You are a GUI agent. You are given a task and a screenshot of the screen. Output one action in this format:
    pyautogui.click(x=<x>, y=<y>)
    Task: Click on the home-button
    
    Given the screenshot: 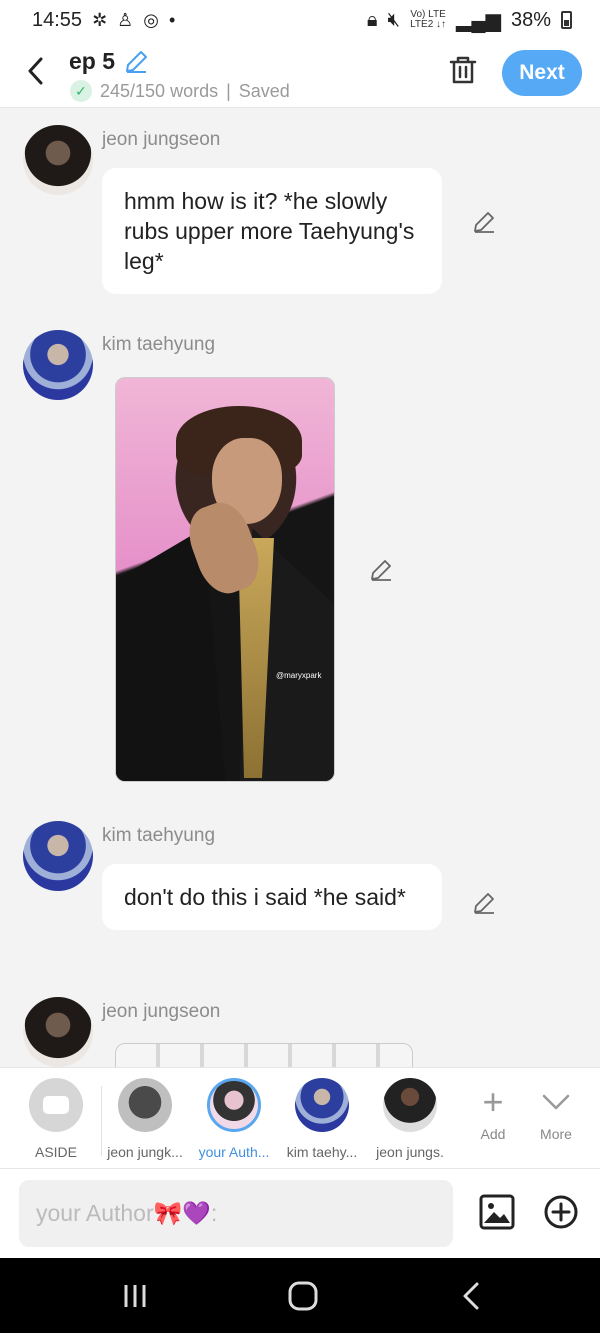 What is the action you would take?
    pyautogui.click(x=303, y=1296)
    